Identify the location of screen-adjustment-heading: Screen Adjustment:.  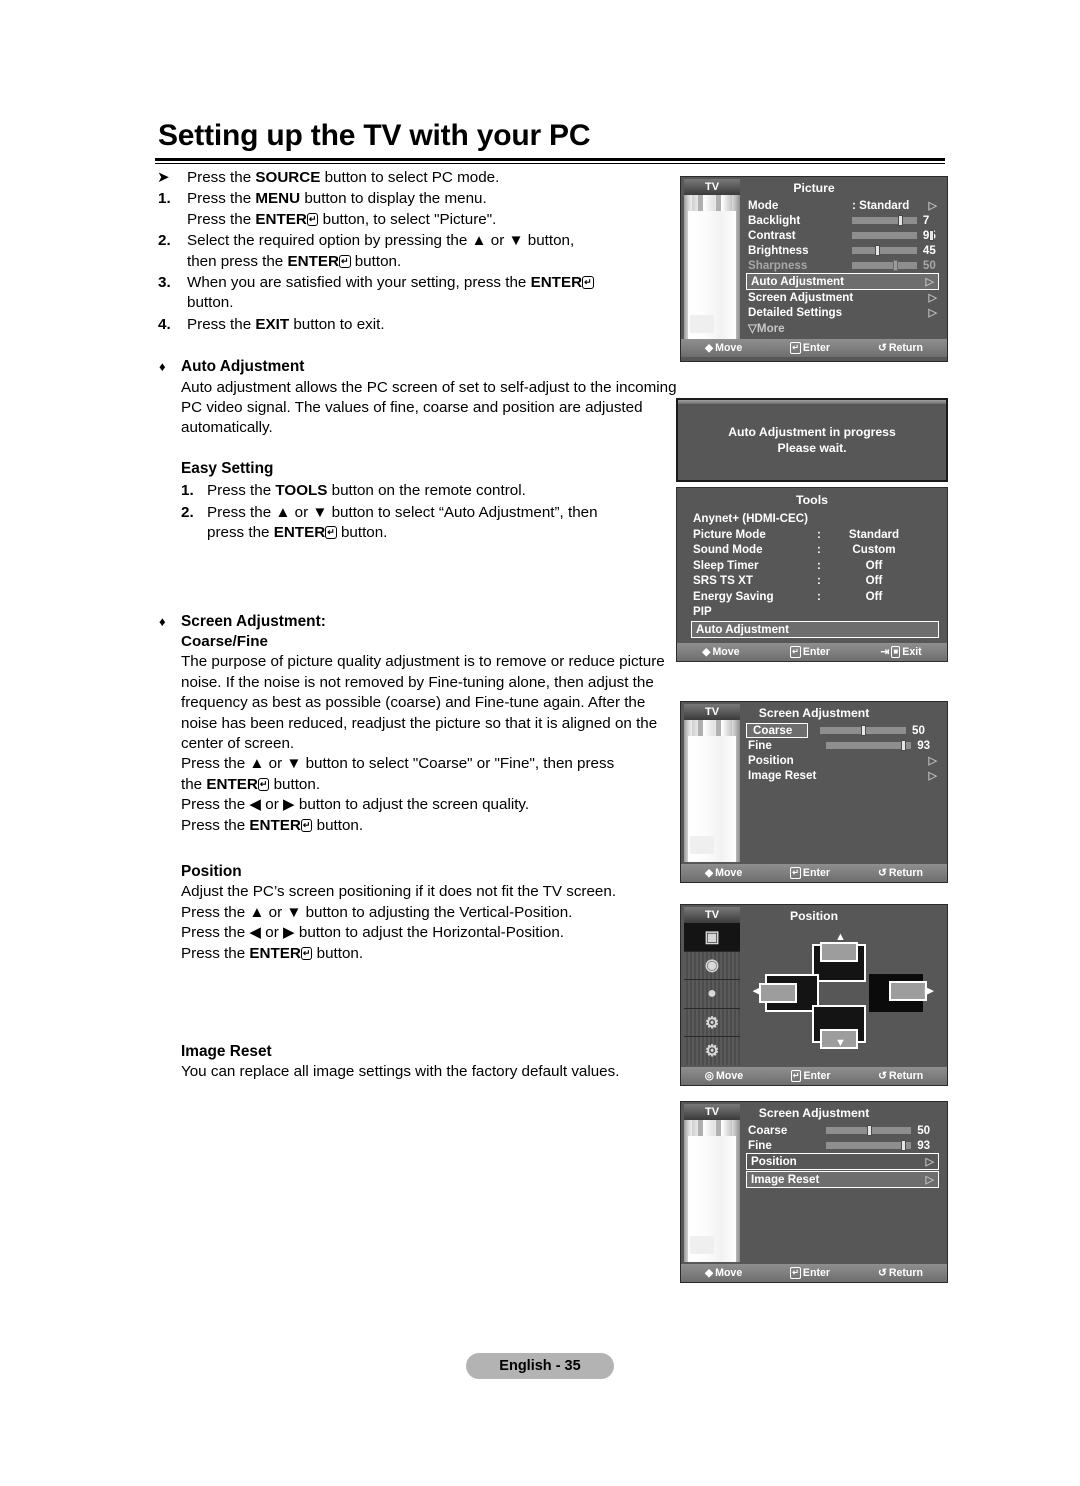
(253, 621).